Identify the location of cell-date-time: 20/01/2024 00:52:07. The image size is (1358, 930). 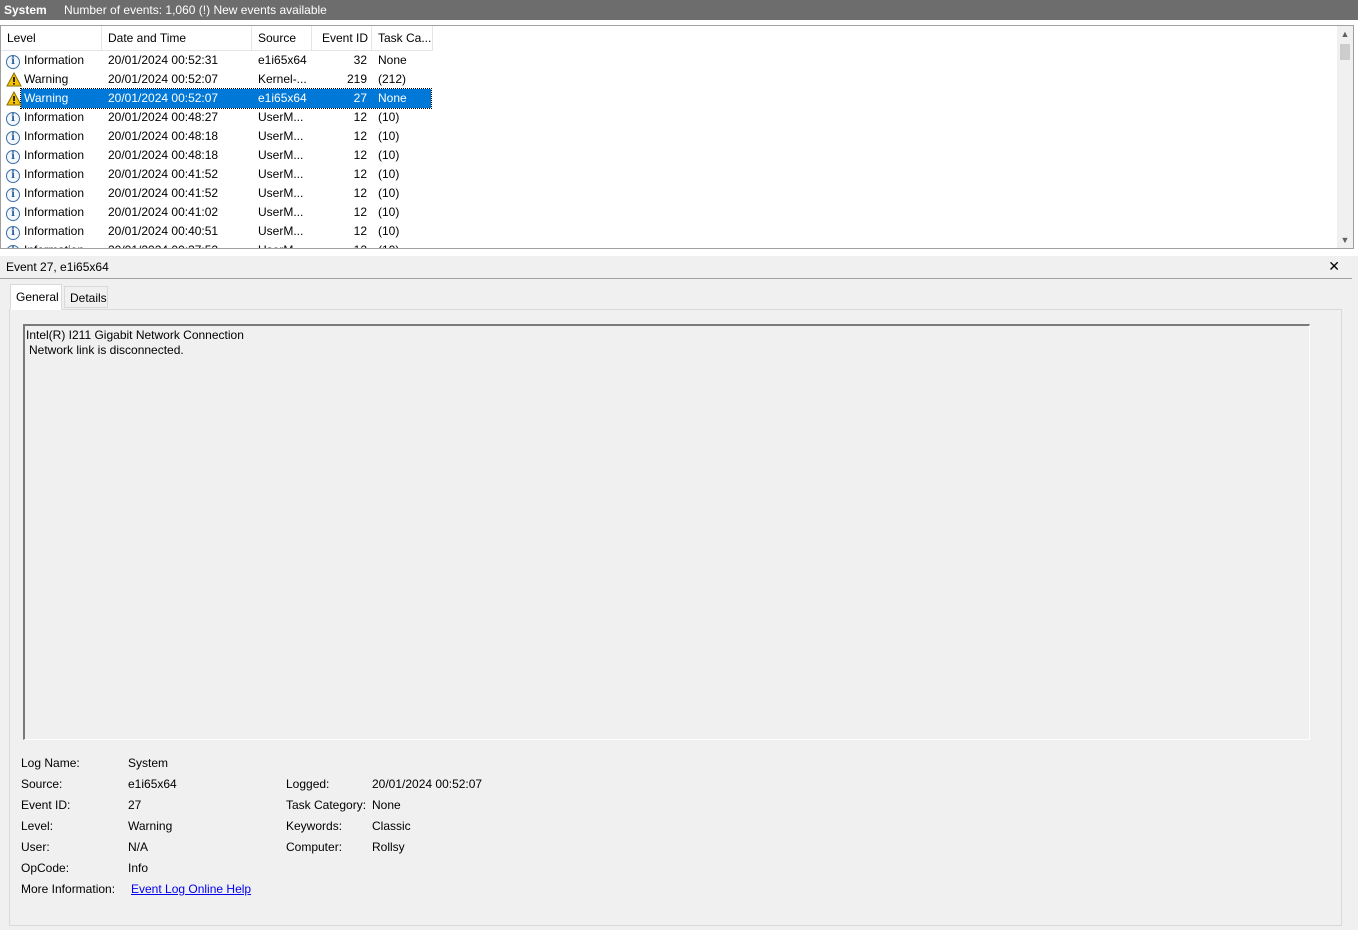
(163, 98).